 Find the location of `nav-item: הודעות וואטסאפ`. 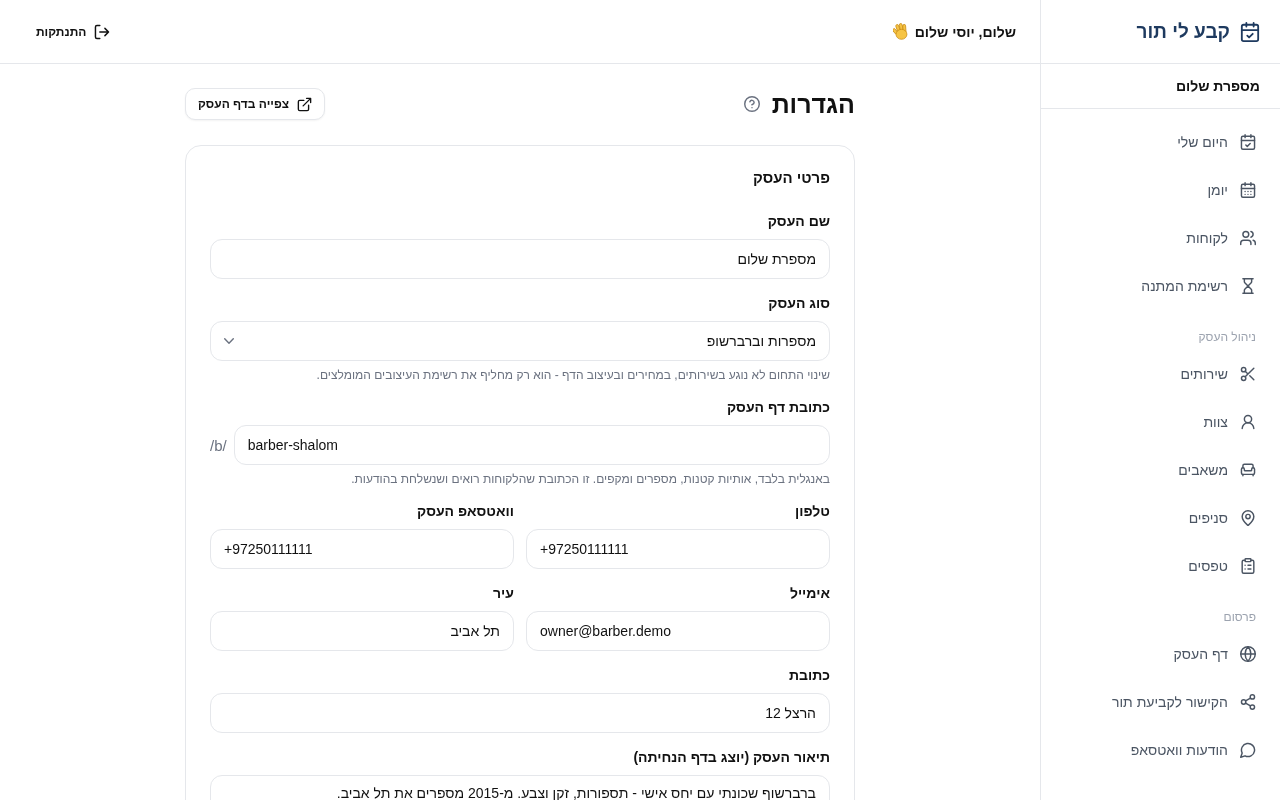

nav-item: הודעות וואטסאפ is located at coordinates (1160, 750).